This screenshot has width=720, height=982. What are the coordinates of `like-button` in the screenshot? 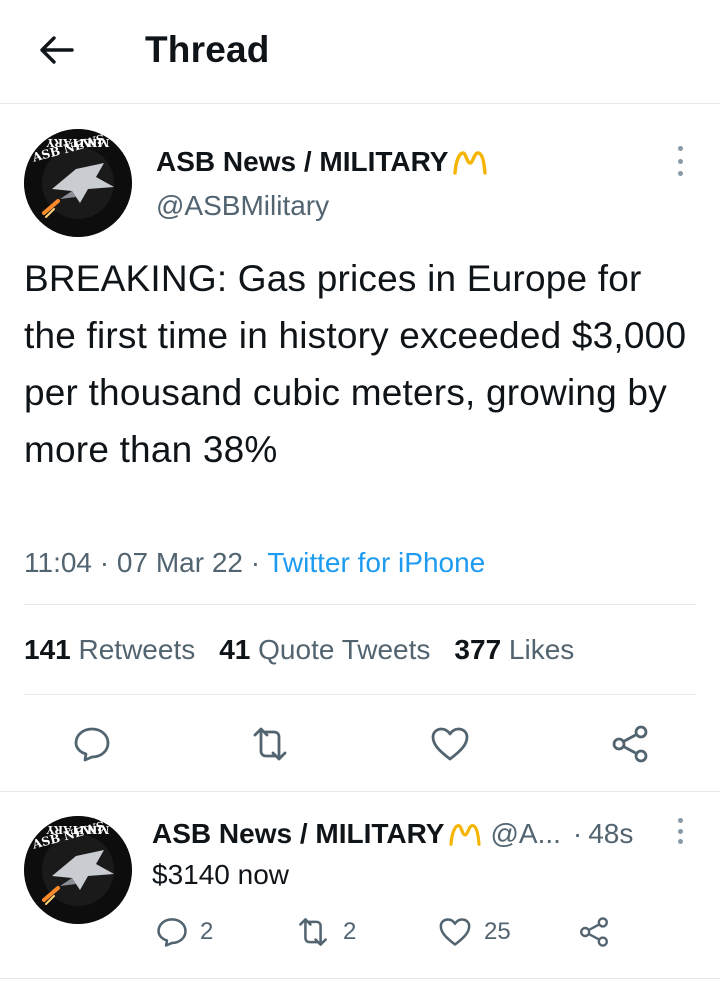 It's located at (450, 744).